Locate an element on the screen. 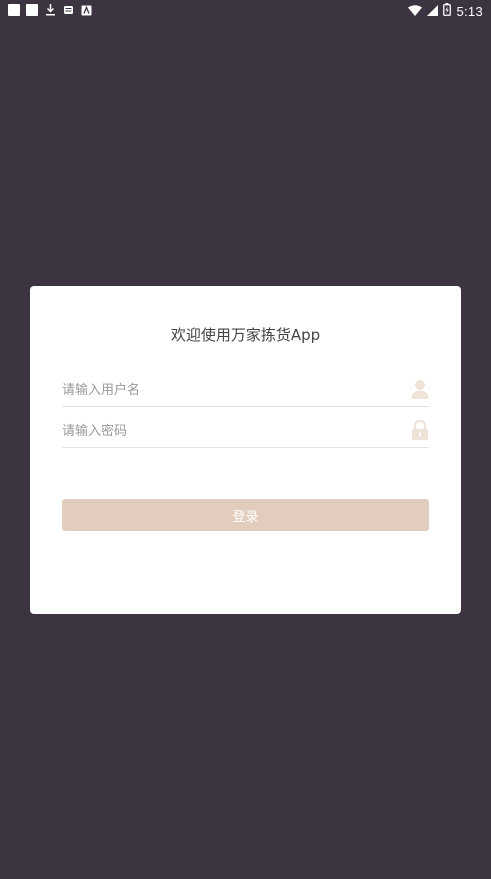 Image resolution: width=491 pixels, height=879 pixels. password-field is located at coordinates (245, 432).